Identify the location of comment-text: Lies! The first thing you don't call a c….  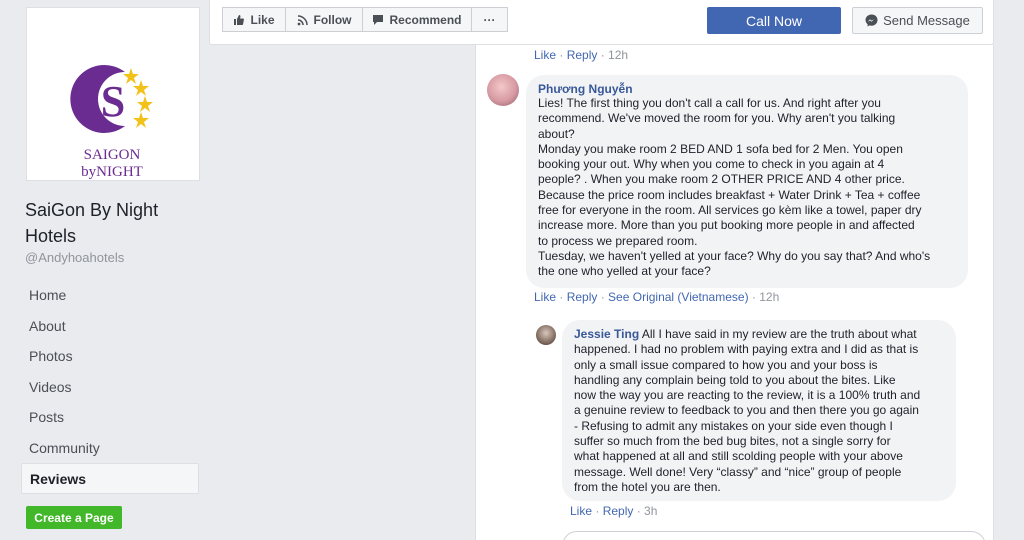
(734, 187).